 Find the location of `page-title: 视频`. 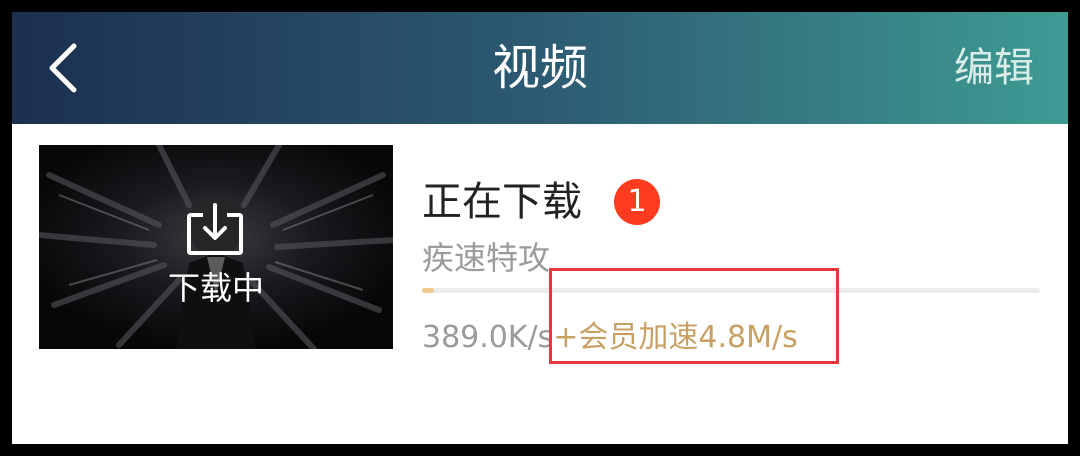

page-title: 视频 is located at coordinates (539, 68).